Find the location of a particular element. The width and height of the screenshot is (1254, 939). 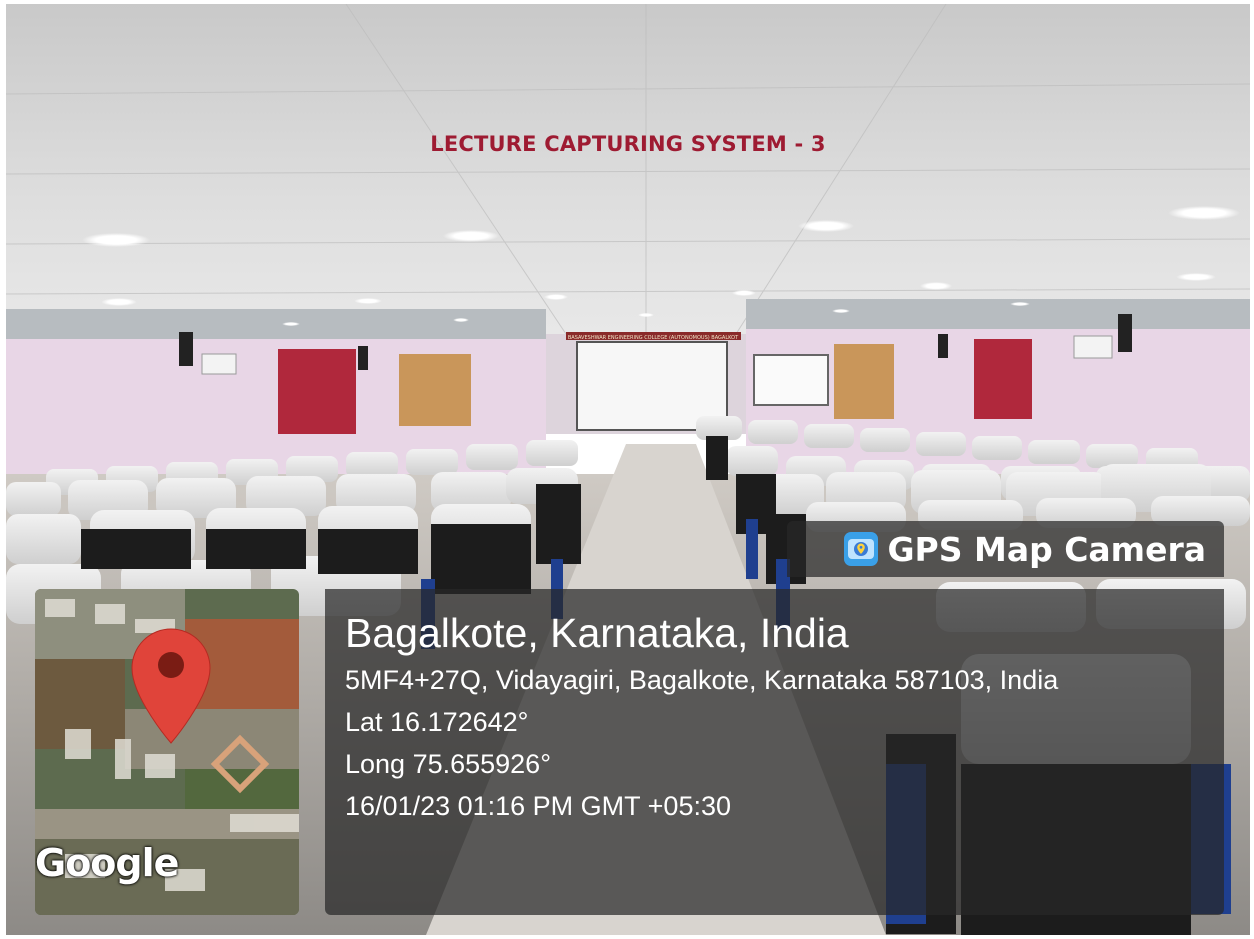

google-logo: Google is located at coordinates (107, 863).